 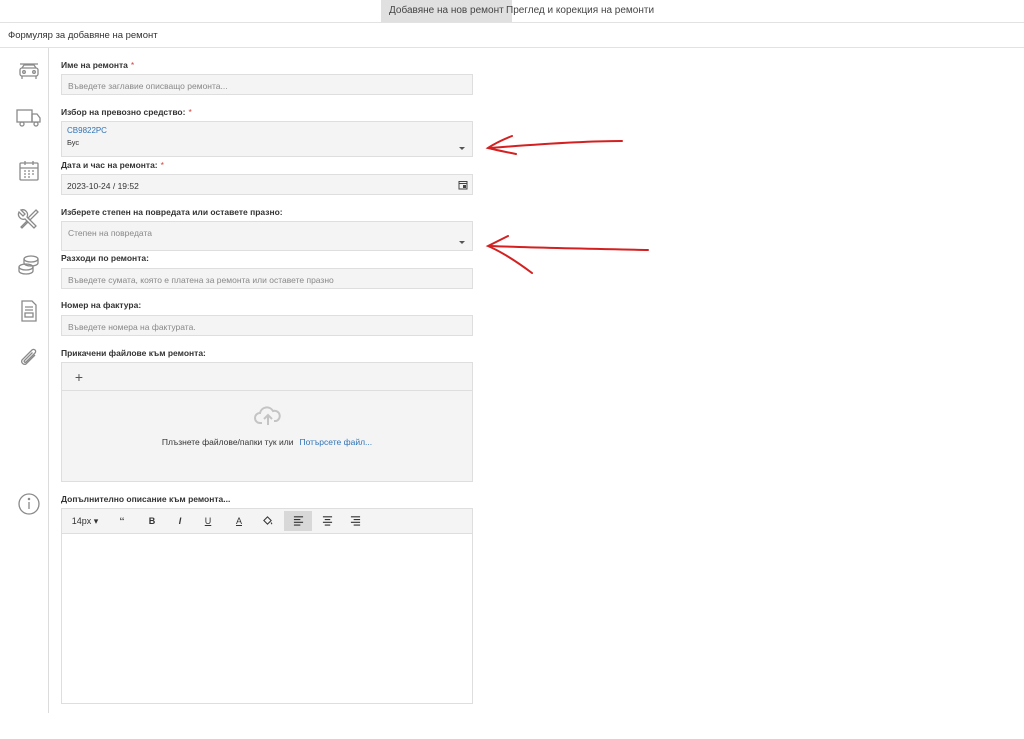 I want to click on datetime-value: 2023-10-24 / 19:52, so click(x=103, y=186).